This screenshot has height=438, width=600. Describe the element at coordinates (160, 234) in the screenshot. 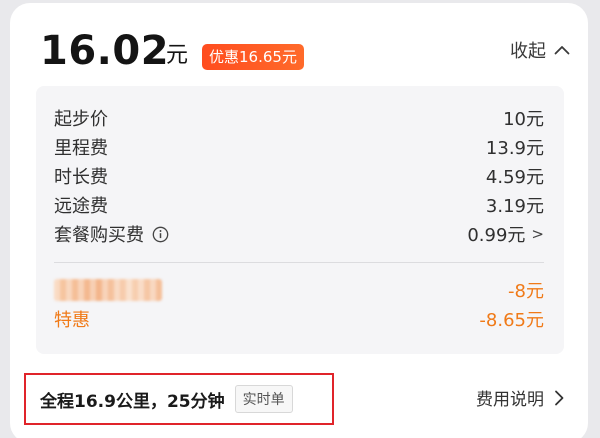

I see `info-icon` at that location.